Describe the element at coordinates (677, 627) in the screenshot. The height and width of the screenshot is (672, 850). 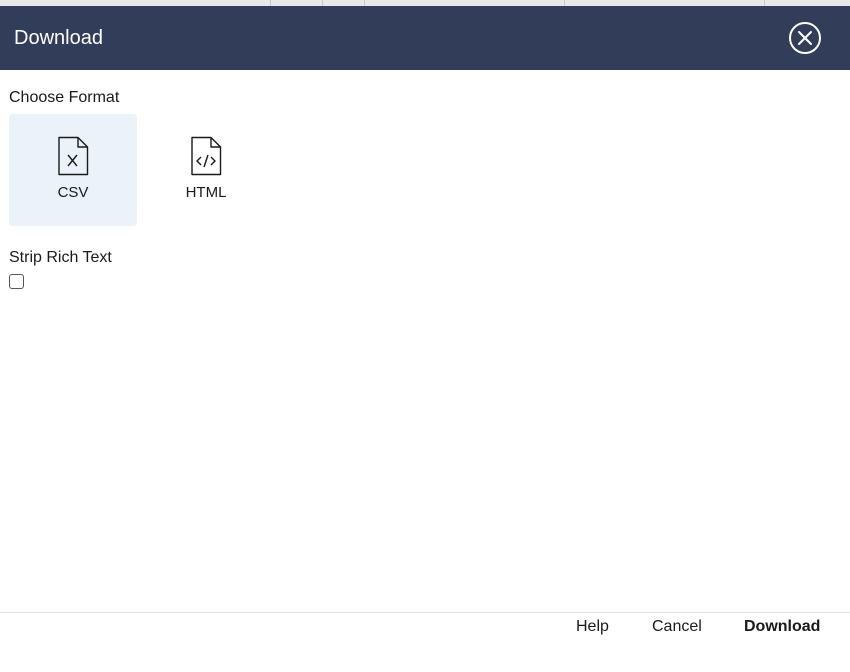
I see `cancel-button: Cancel` at that location.